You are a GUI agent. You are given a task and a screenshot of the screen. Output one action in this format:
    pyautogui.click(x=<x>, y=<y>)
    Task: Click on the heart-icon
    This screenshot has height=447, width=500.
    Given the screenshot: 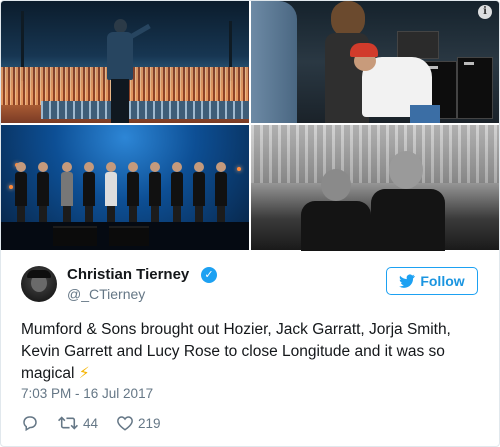 What is the action you would take?
    pyautogui.click(x=125, y=423)
    